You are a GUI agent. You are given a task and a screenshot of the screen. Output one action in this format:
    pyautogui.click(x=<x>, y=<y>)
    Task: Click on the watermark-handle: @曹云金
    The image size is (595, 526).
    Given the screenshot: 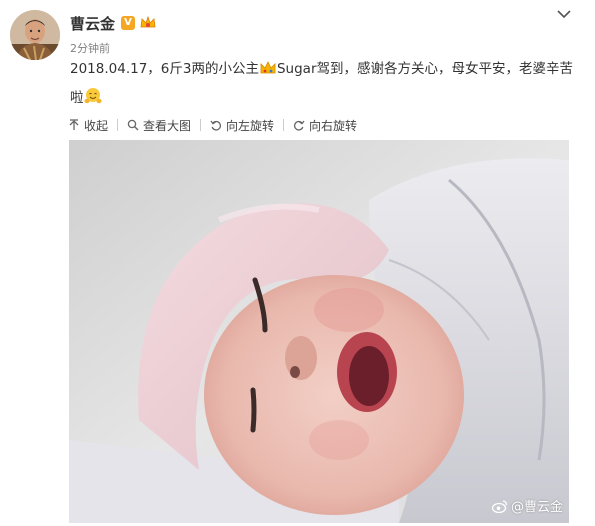 What is the action you would take?
    pyautogui.click(x=536, y=507)
    